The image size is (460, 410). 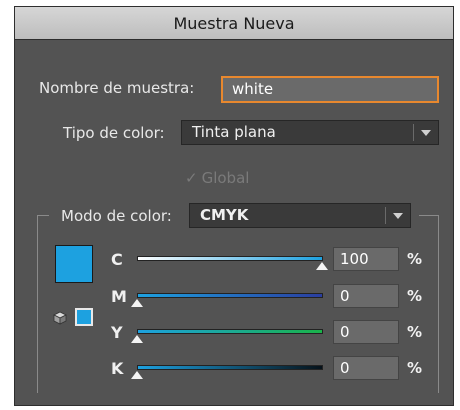 I want to click on yellow-value-input: 0, so click(x=366, y=332).